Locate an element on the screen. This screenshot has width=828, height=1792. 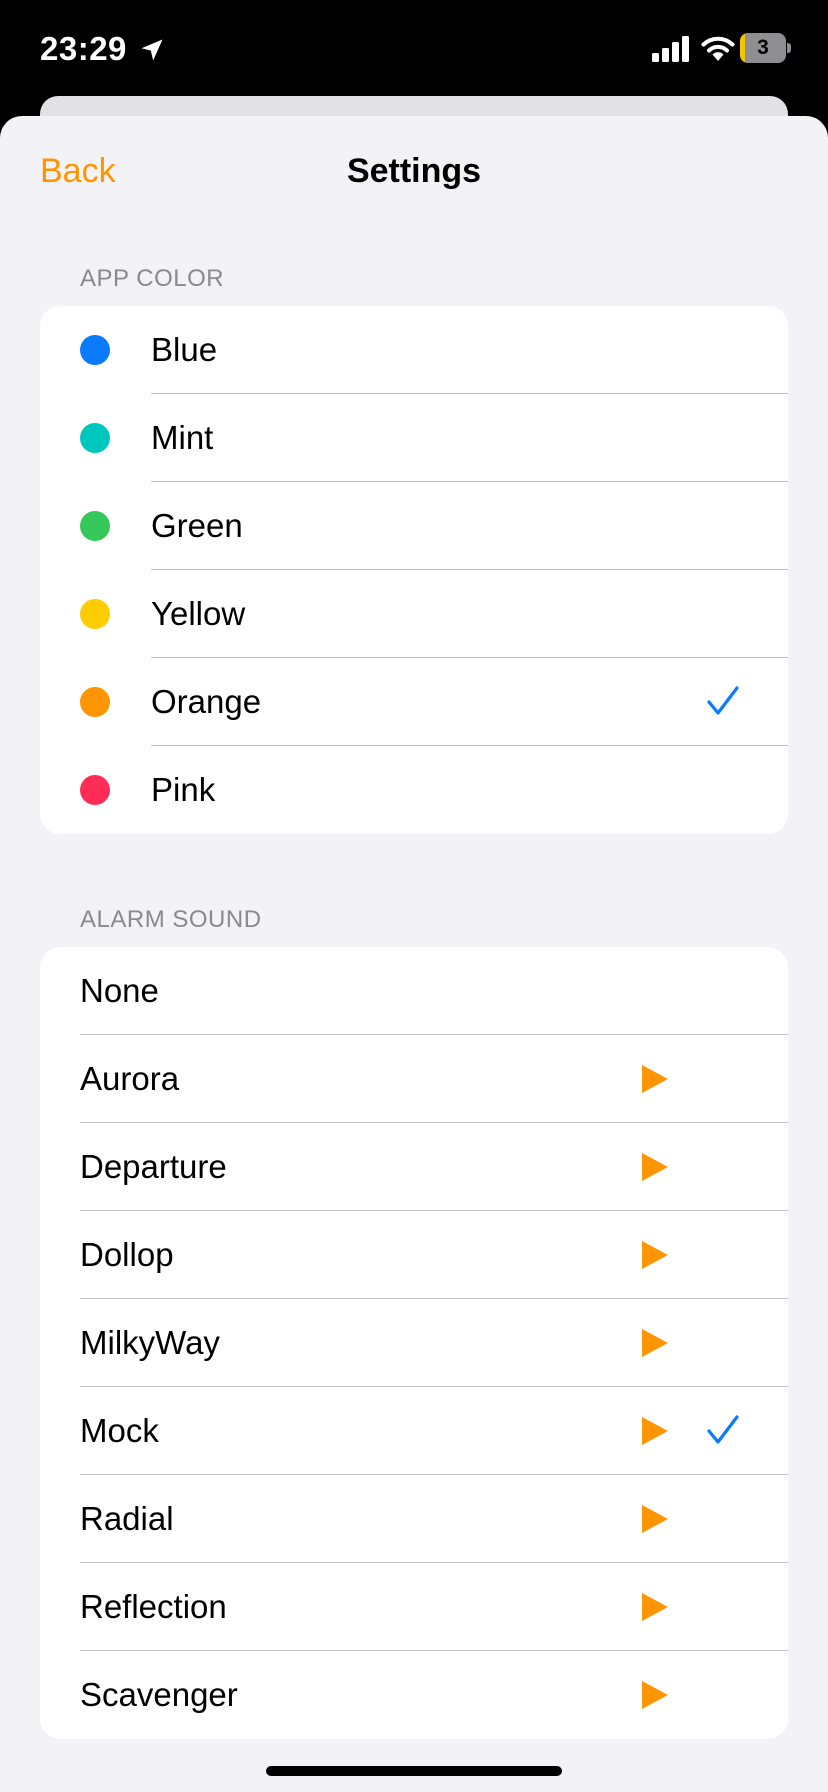
battery-body: 3 is located at coordinates (763, 48).